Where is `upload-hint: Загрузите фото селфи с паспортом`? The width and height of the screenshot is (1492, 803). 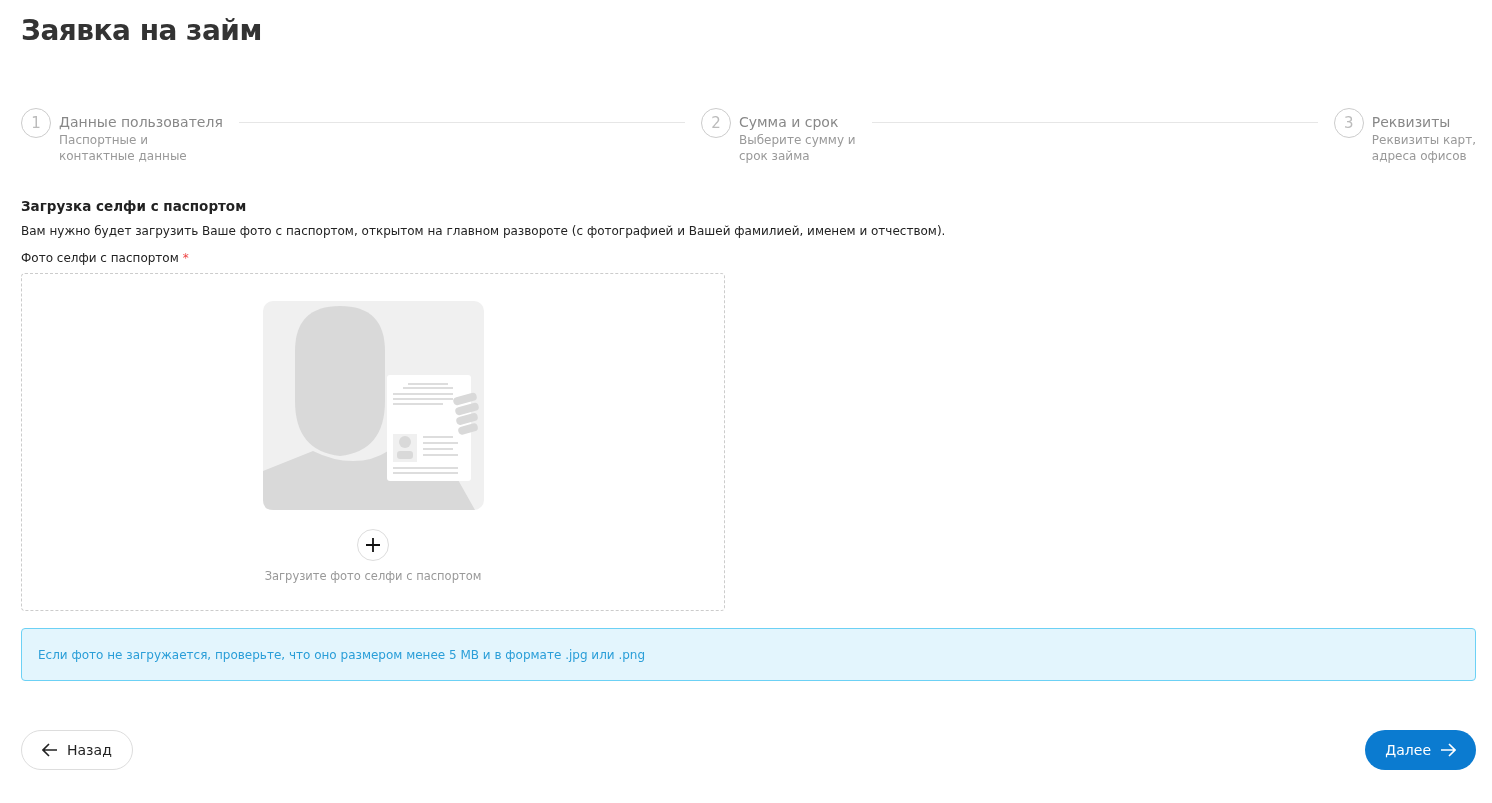
upload-hint: Загрузите фото селфи с паспортом is located at coordinates (373, 576).